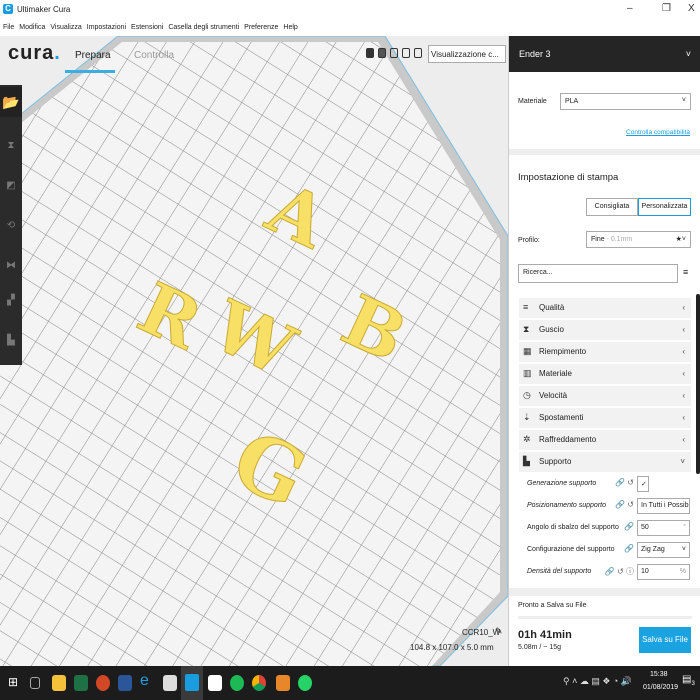  I want to click on category-label: Materiale, so click(555, 373).